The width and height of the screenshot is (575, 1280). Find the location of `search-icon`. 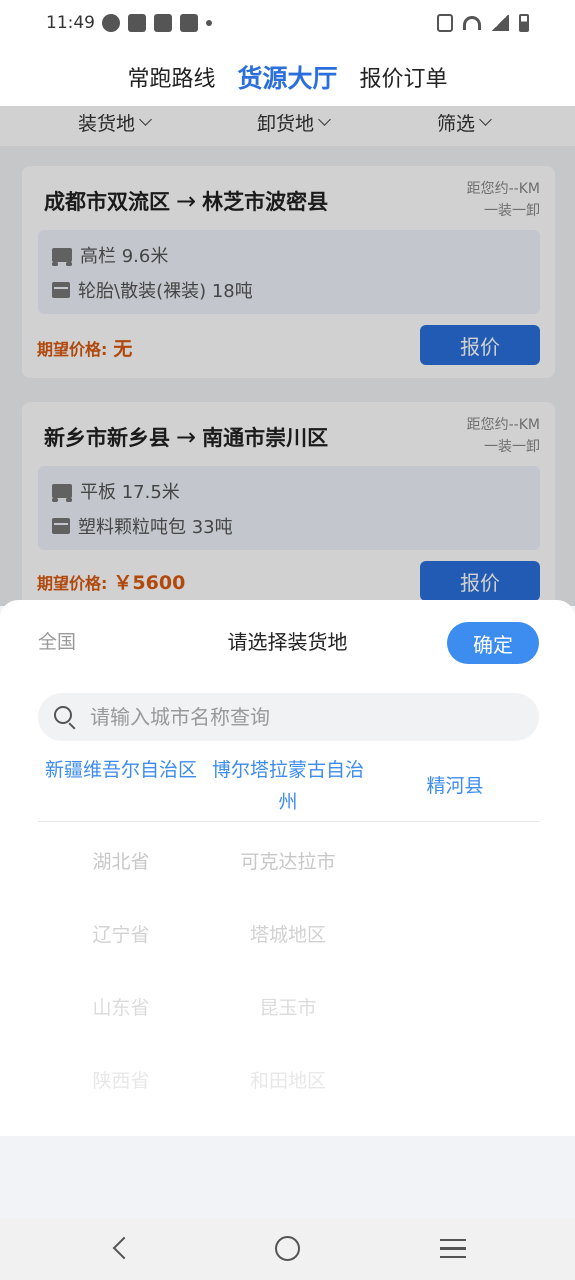

search-icon is located at coordinates (63, 715).